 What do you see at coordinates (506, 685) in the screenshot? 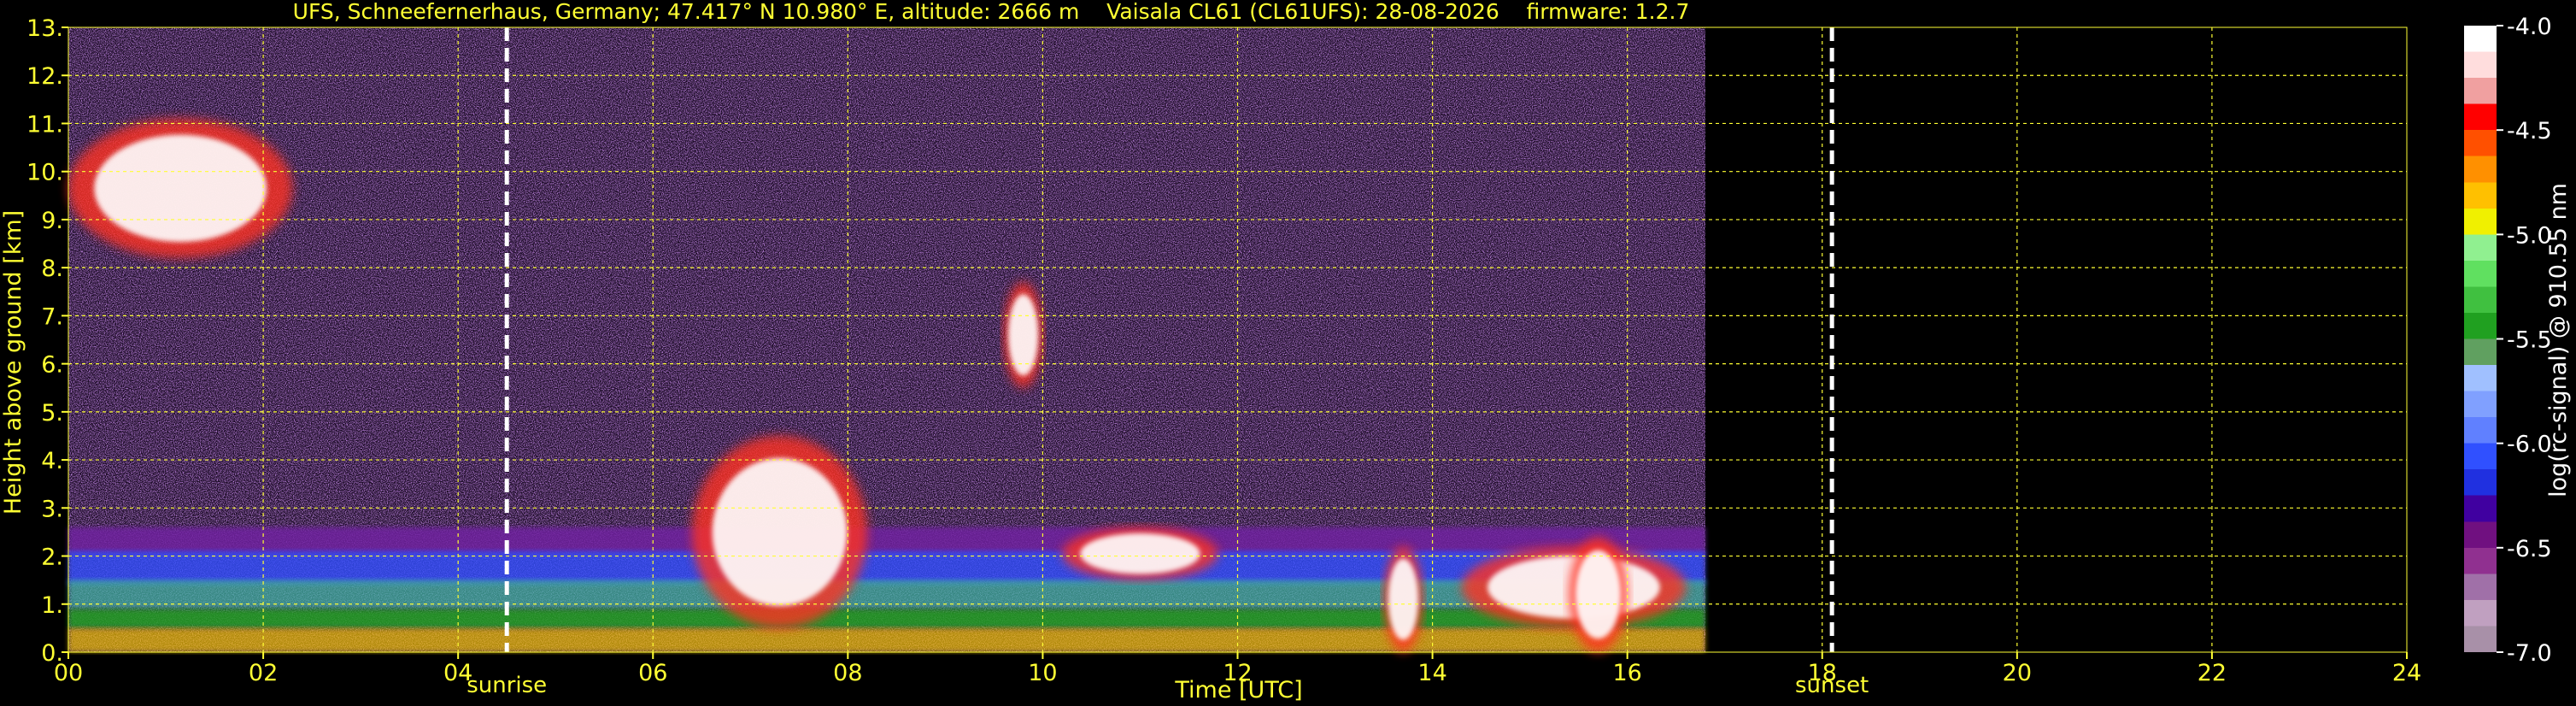
I see `marker-label-sunrise: sunrise` at bounding box center [506, 685].